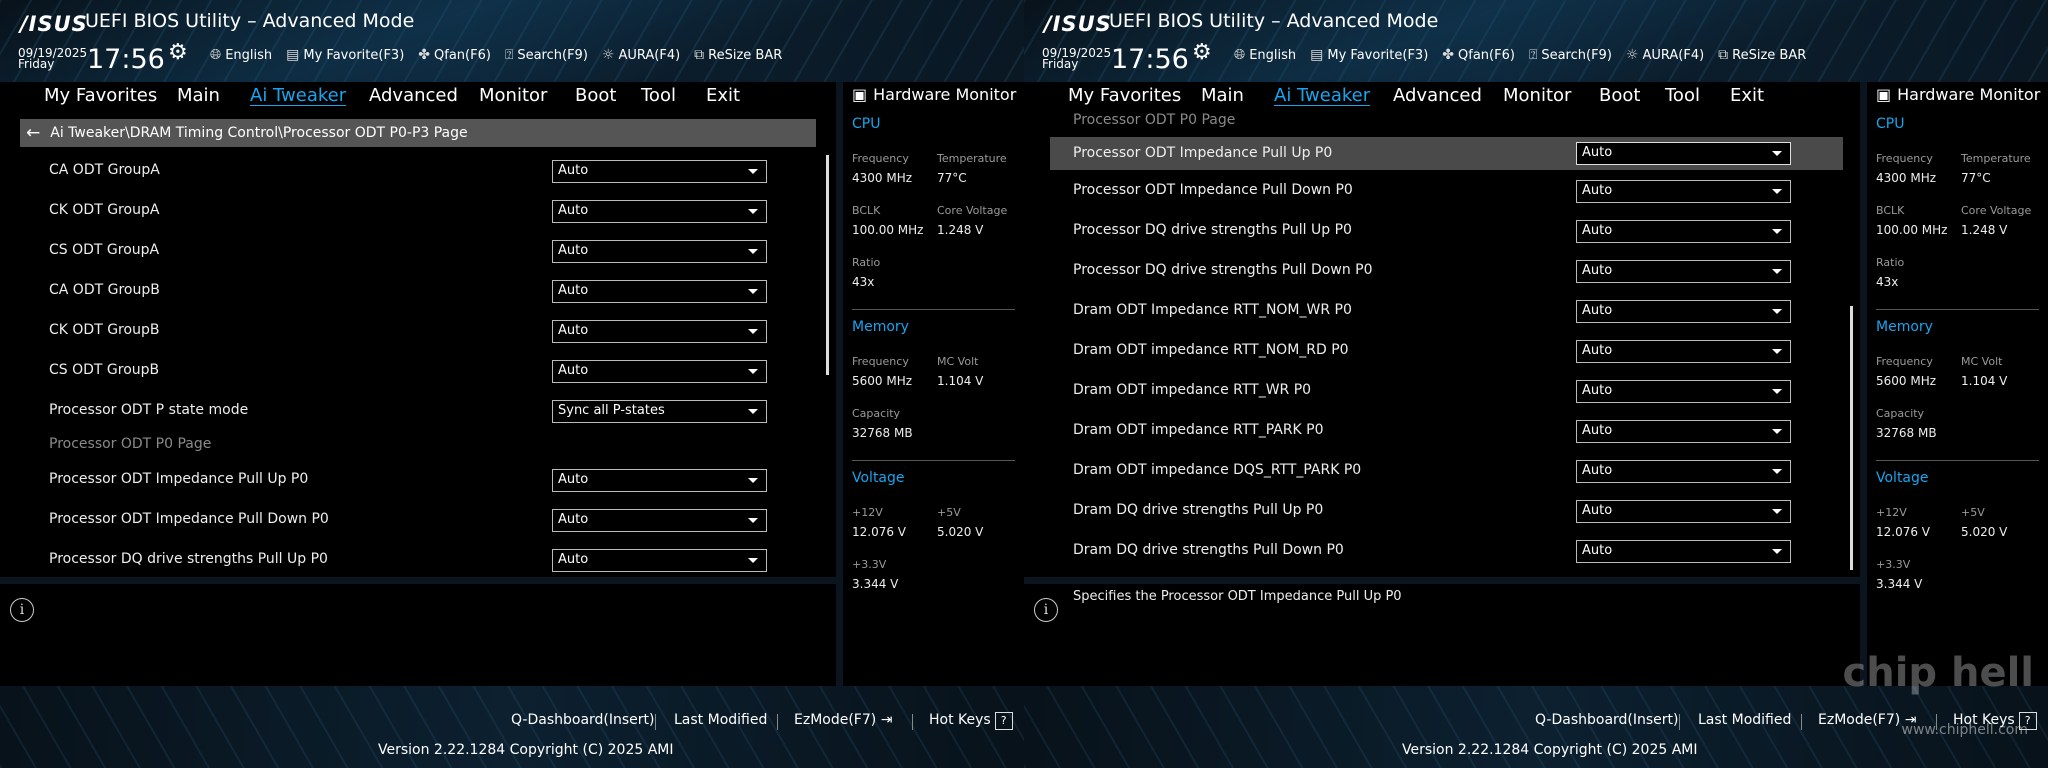 Image resolution: width=2048 pixels, height=768 pixels. Describe the element at coordinates (1446, 153) in the screenshot. I see `setting-row-selected: Processor ODT Impedance Pull Up P0 Auto` at that location.